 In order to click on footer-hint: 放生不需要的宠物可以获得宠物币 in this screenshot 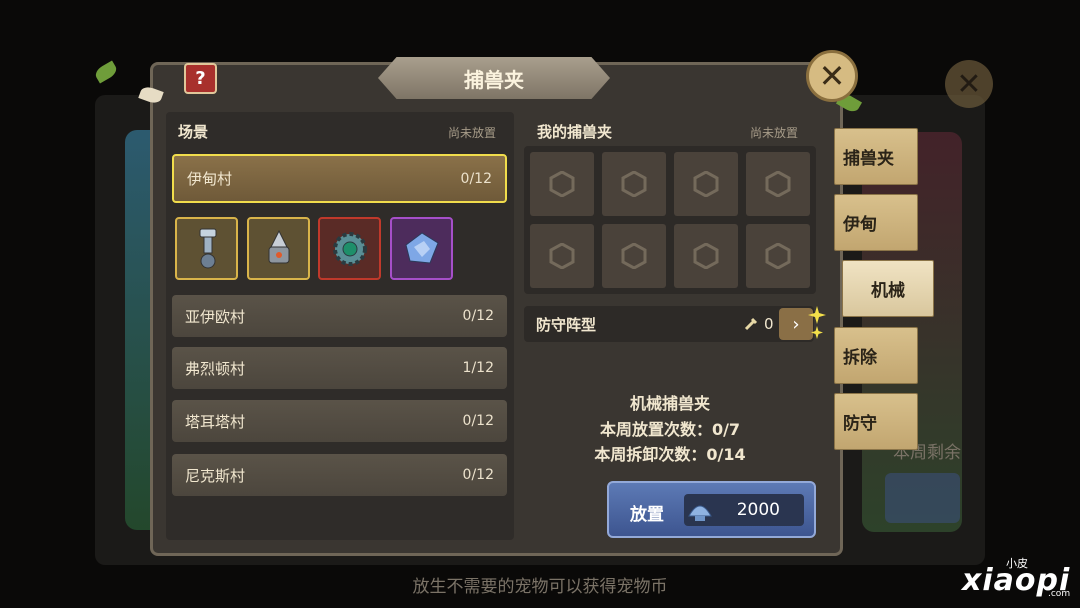, I will do `click(540, 587)`.